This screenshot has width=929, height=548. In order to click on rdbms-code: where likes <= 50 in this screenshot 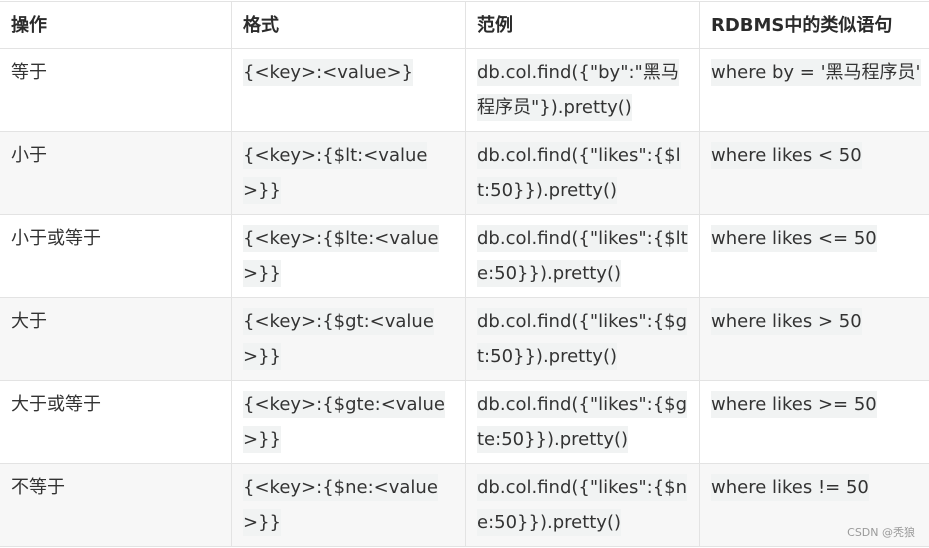, I will do `click(794, 238)`.